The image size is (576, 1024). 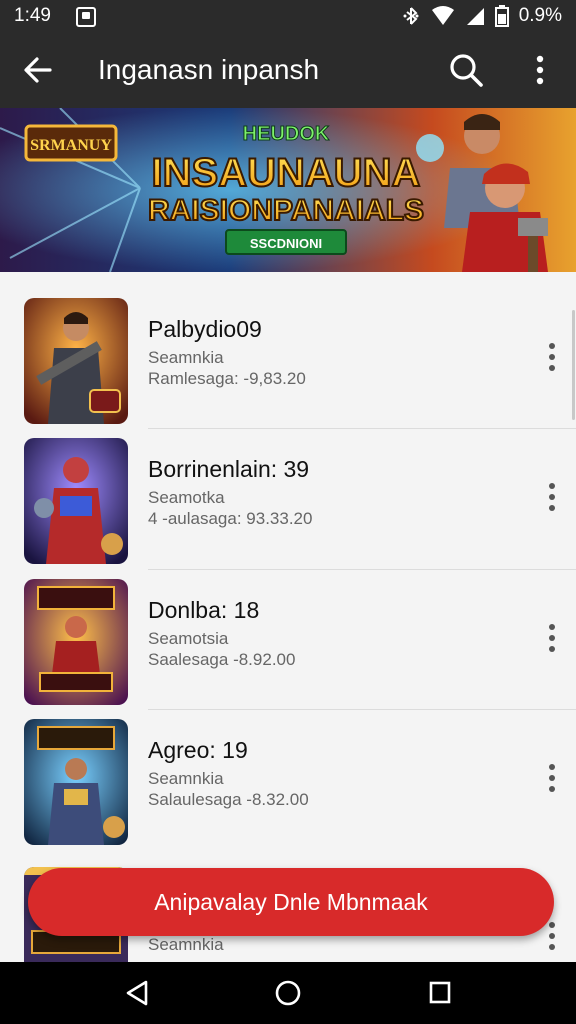 What do you see at coordinates (440, 993) in the screenshot?
I see `recents-nav-icon` at bounding box center [440, 993].